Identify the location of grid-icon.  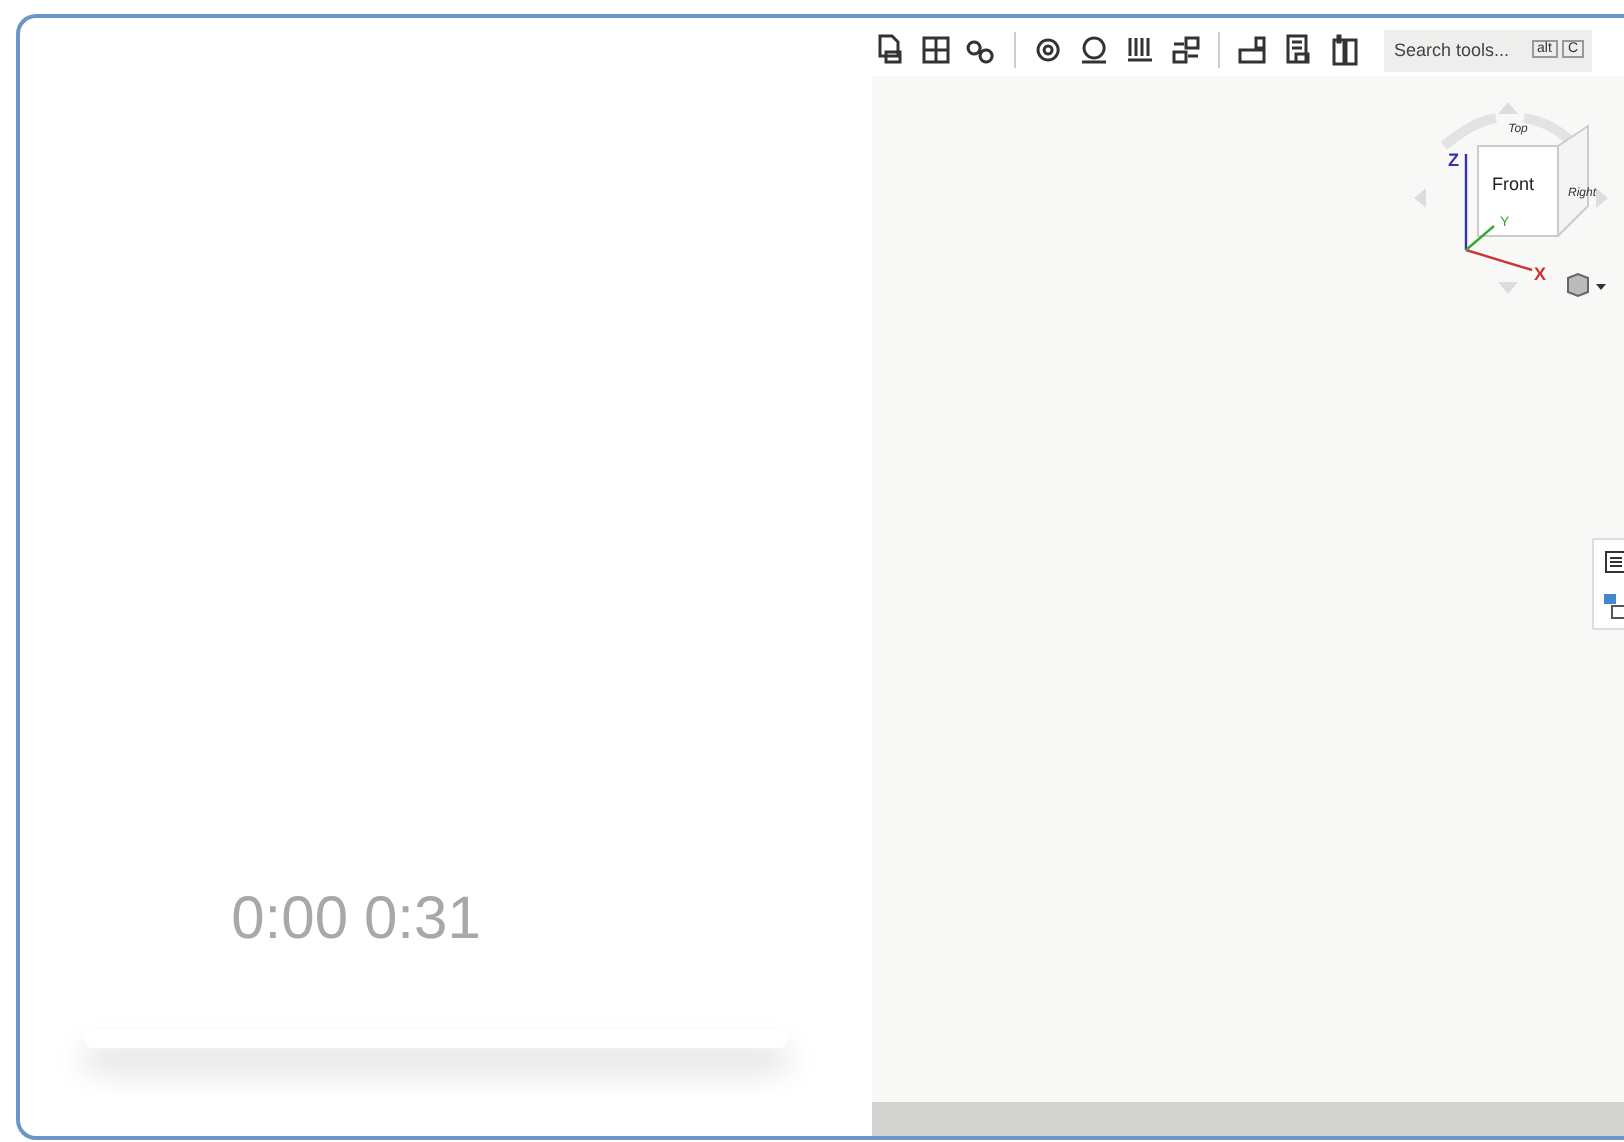
(936, 50).